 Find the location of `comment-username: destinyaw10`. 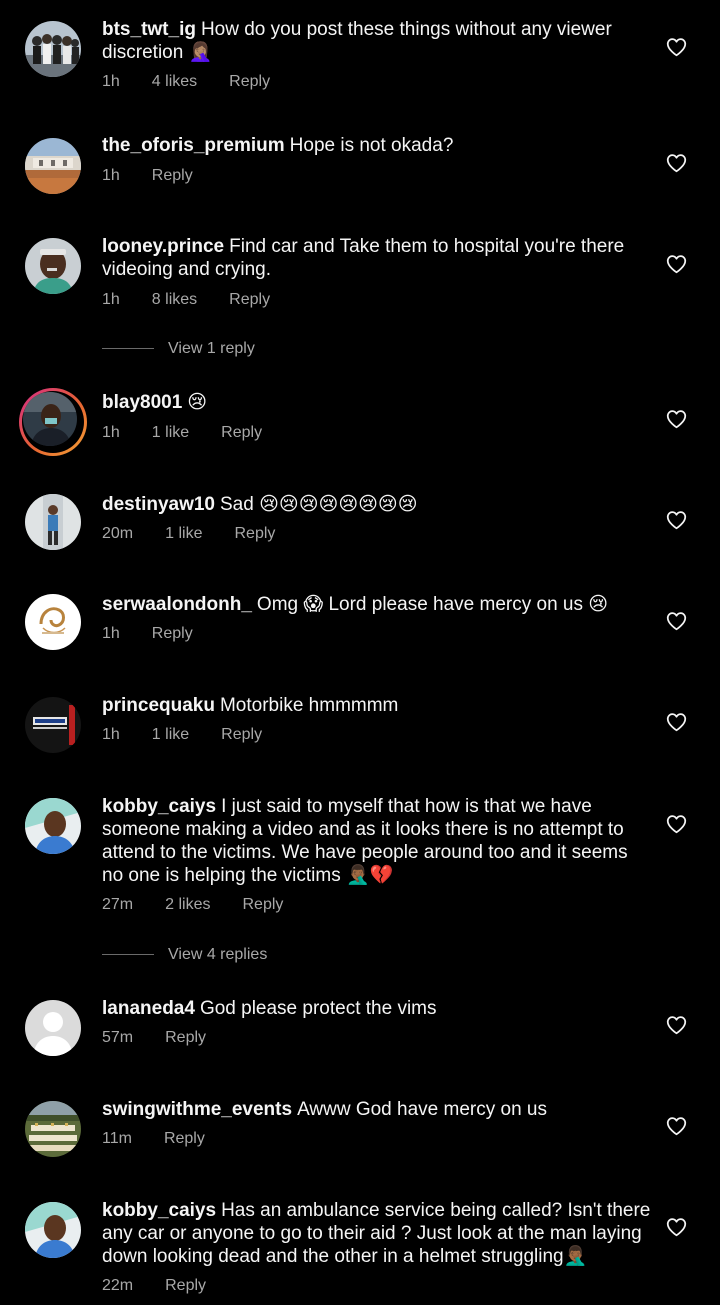

comment-username: destinyaw10 is located at coordinates (158, 504).